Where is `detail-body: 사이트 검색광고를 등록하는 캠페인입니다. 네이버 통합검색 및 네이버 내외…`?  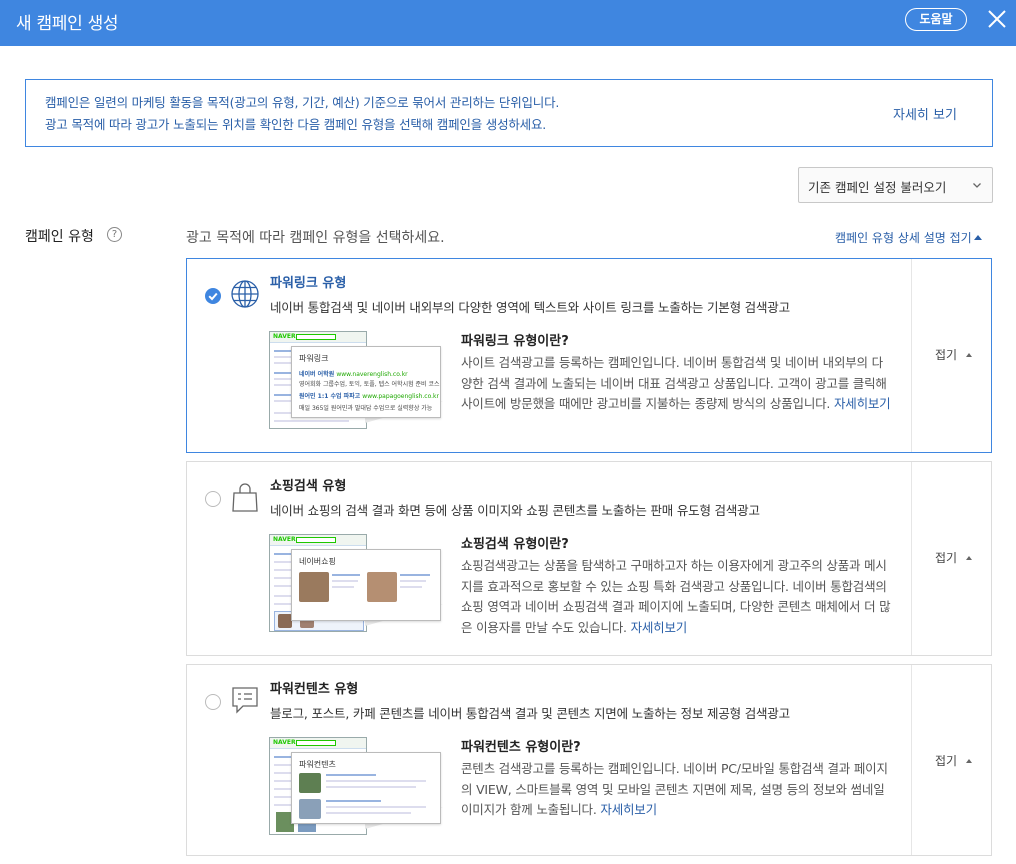 detail-body: 사이트 검색광고를 등록하는 캠페인입니다. 네이버 통합검색 및 네이버 내외… is located at coordinates (676, 384).